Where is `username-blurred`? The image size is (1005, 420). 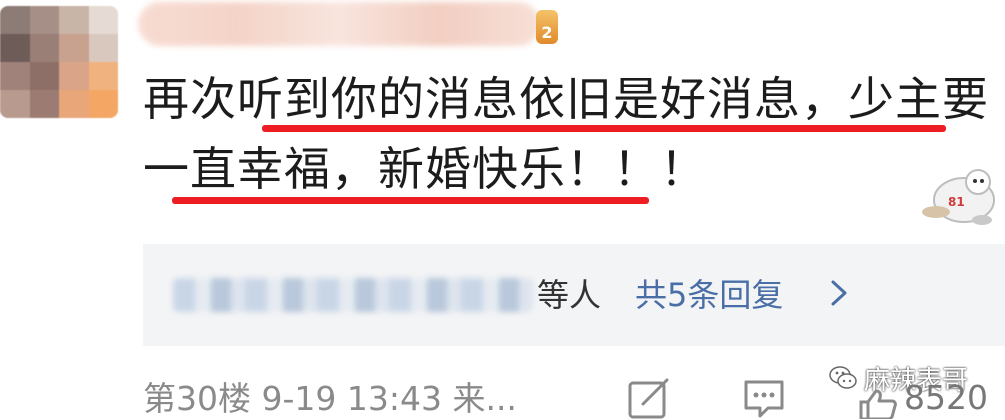
username-blurred is located at coordinates (339, 24).